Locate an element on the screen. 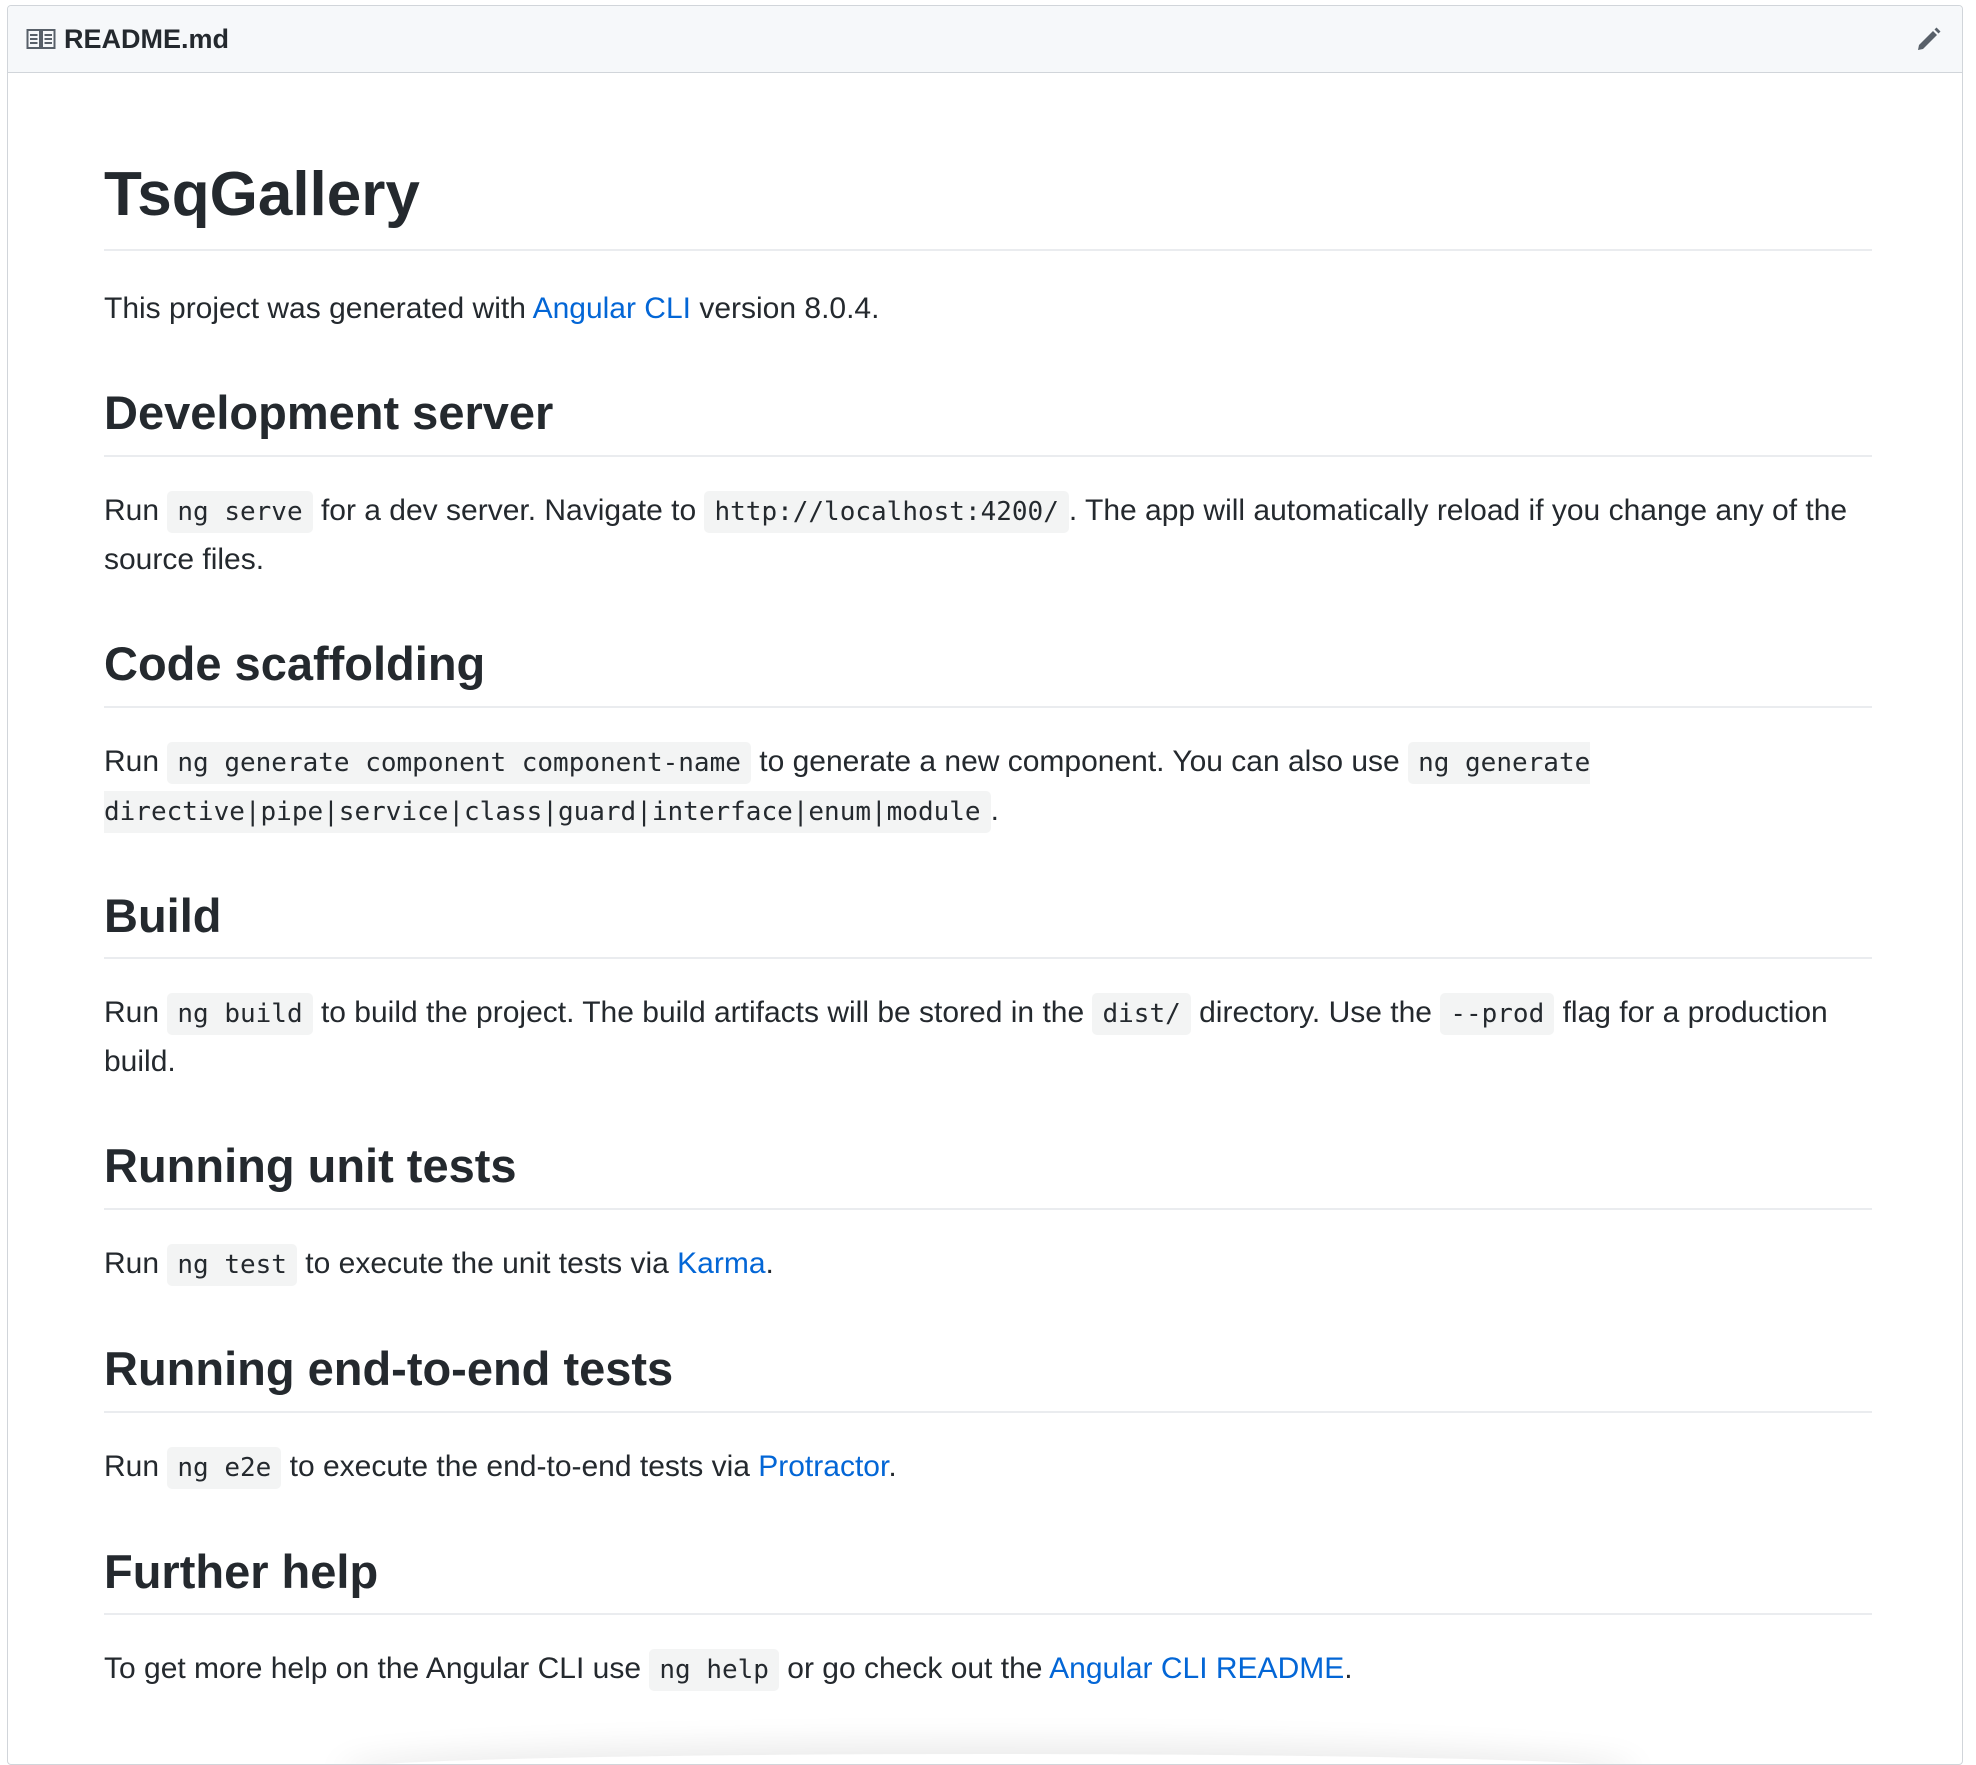  heading-running-e2e-tests: Running end-to-end tests is located at coordinates (988, 1378).